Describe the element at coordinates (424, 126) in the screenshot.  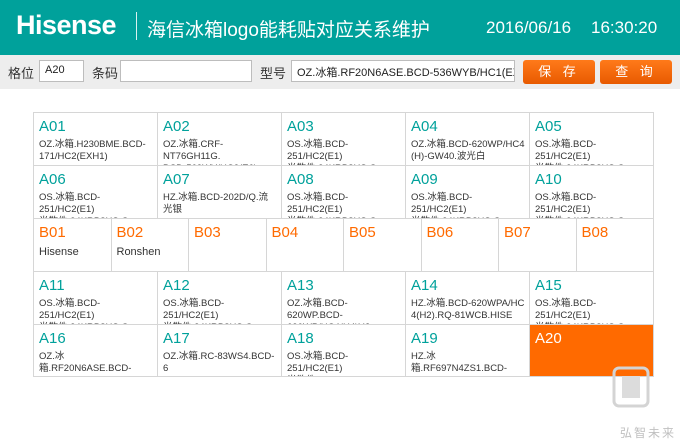
I see `slot-code: A04` at that location.